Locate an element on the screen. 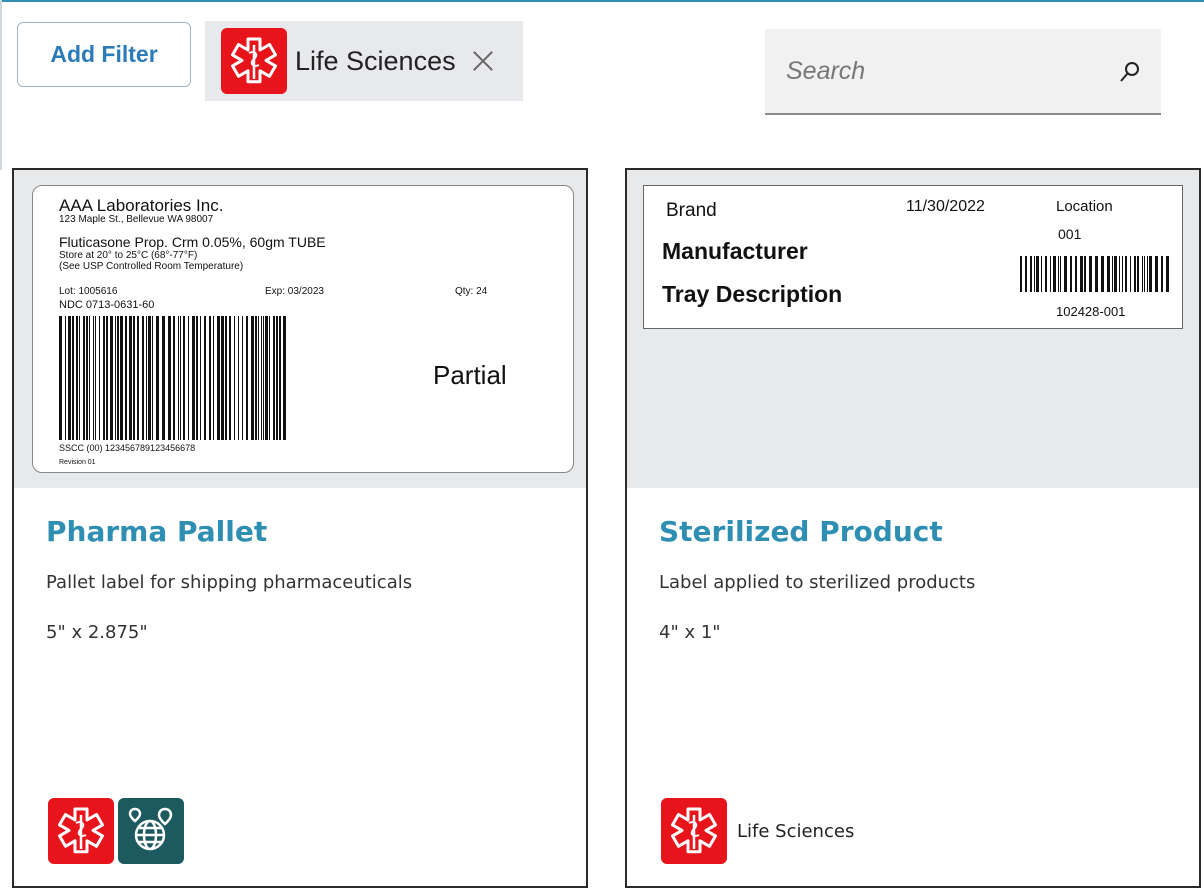  preview-barcode-text: 102428-001 is located at coordinates (1091, 311).